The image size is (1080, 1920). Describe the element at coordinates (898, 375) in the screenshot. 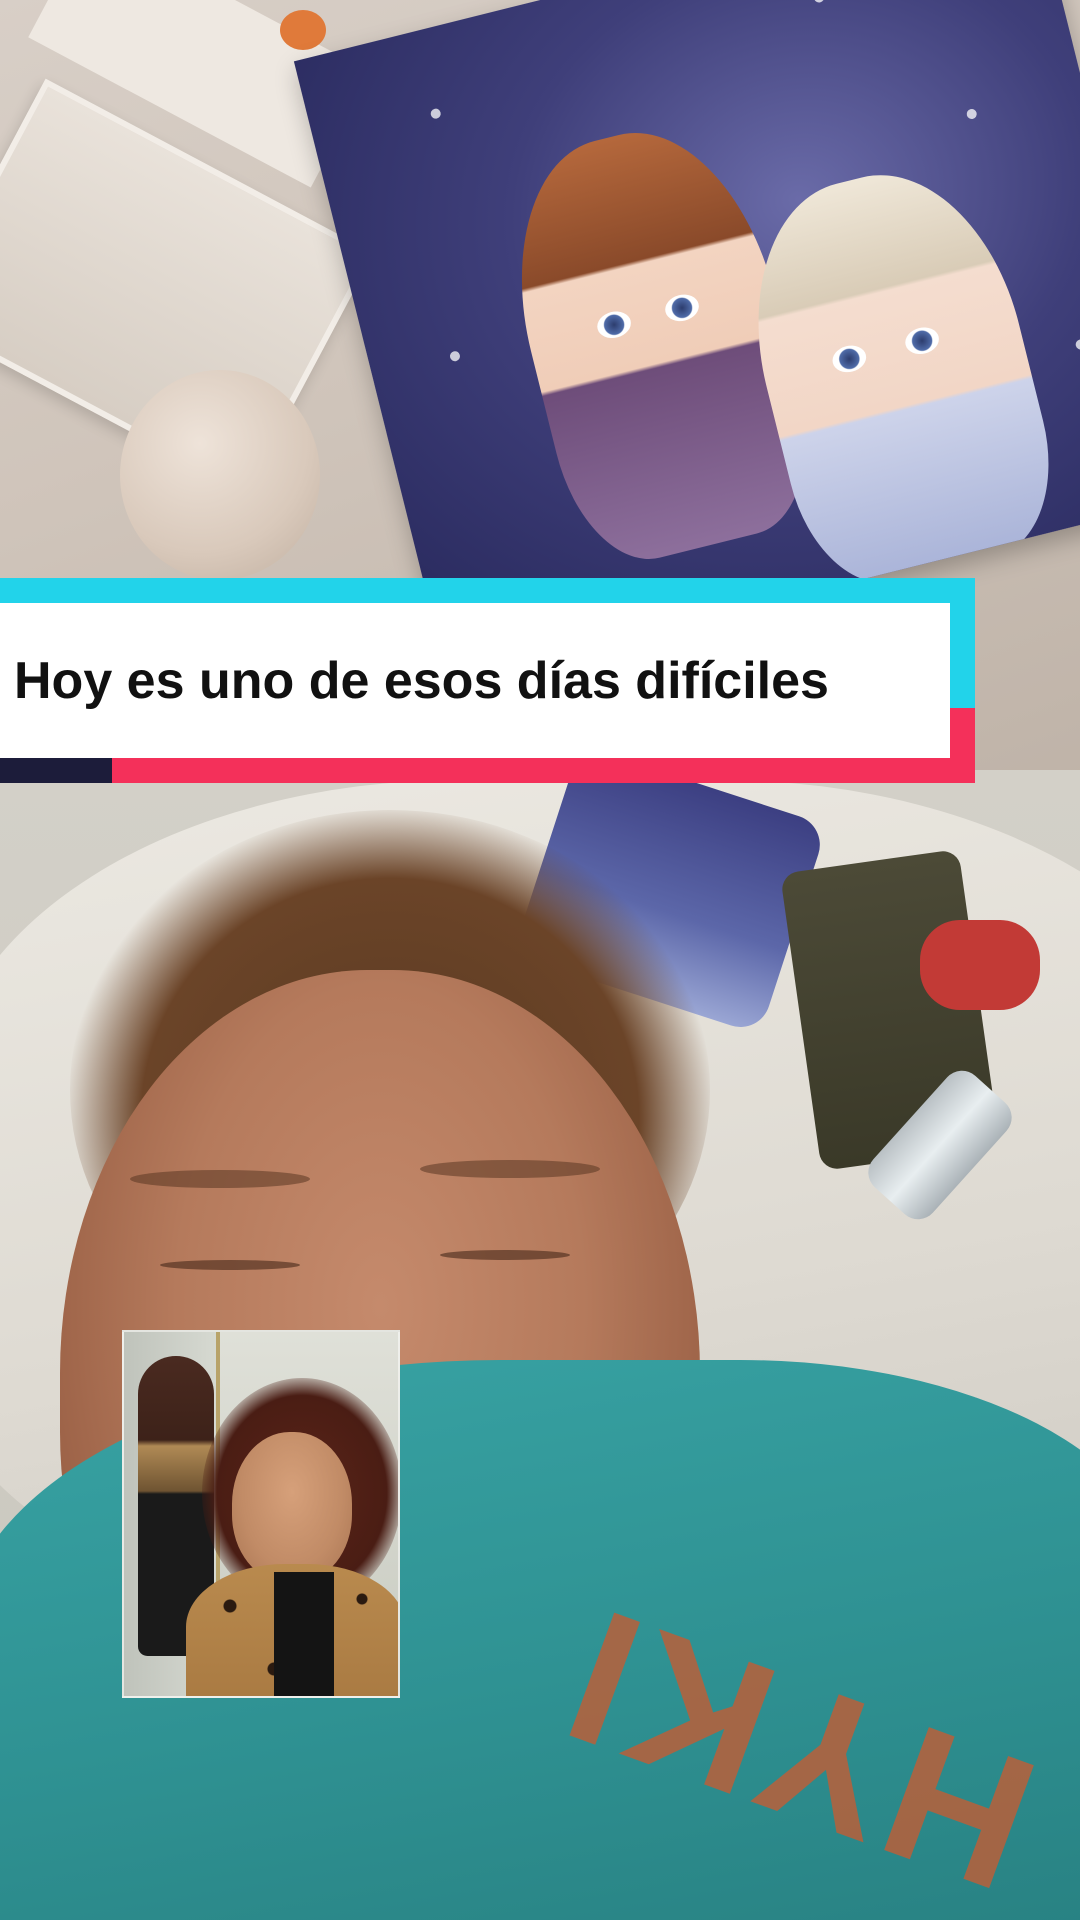

I see `poster-character-elsa` at that location.